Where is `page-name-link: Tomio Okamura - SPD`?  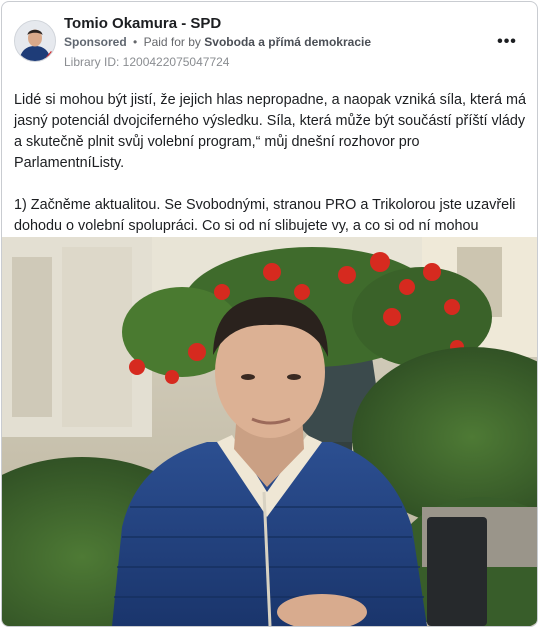 page-name-link: Tomio Okamura - SPD is located at coordinates (142, 23).